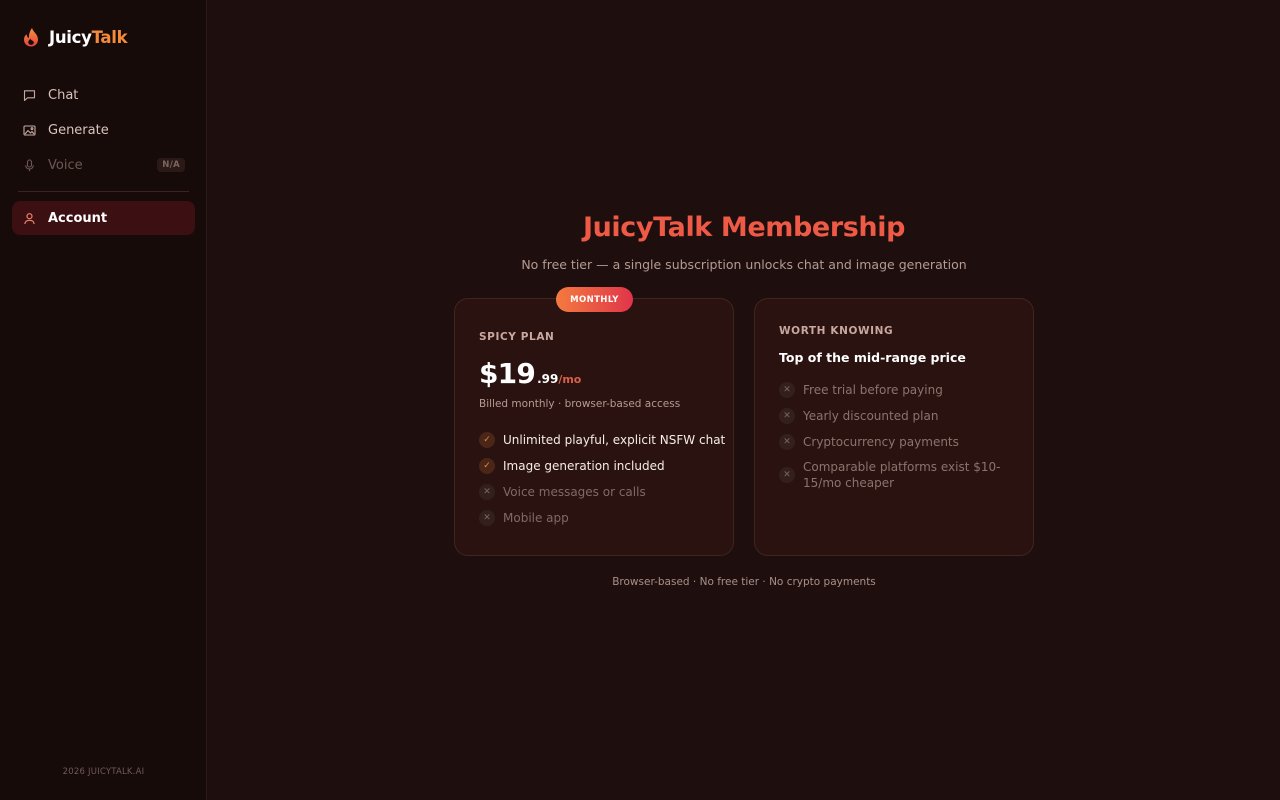  I want to click on image-icon, so click(29, 130).